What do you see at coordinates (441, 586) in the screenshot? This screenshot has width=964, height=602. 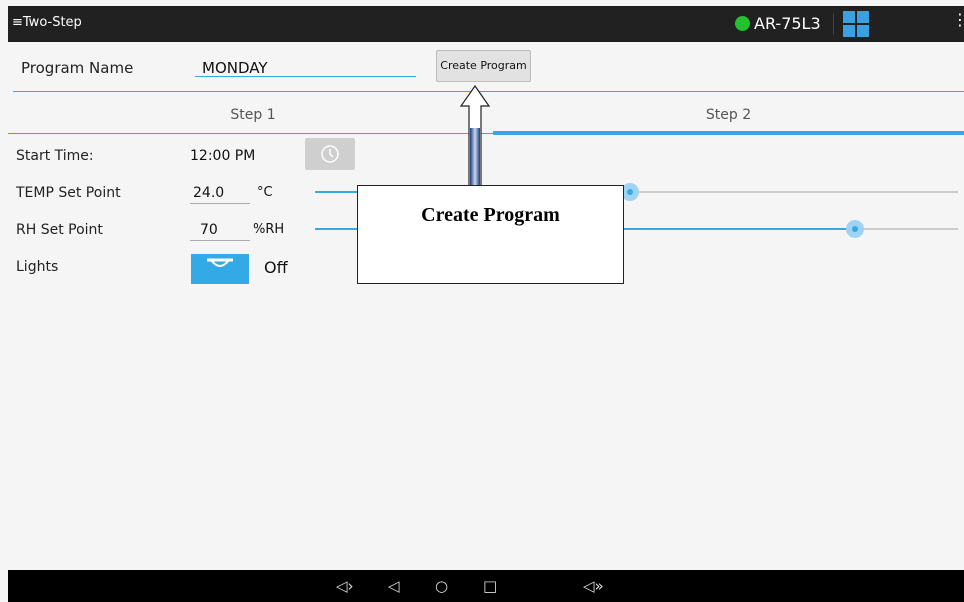 I see `home-icon: ○` at bounding box center [441, 586].